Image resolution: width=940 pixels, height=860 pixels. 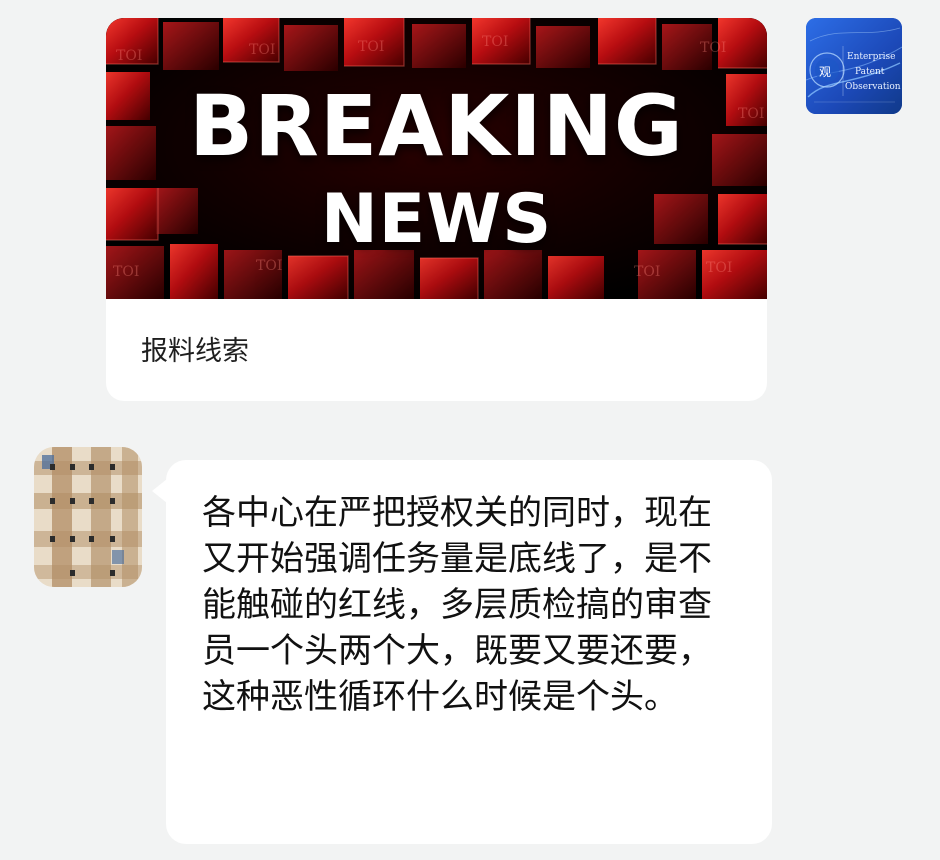 I want to click on banner-headline-line-1: BREAKING, so click(x=436, y=126).